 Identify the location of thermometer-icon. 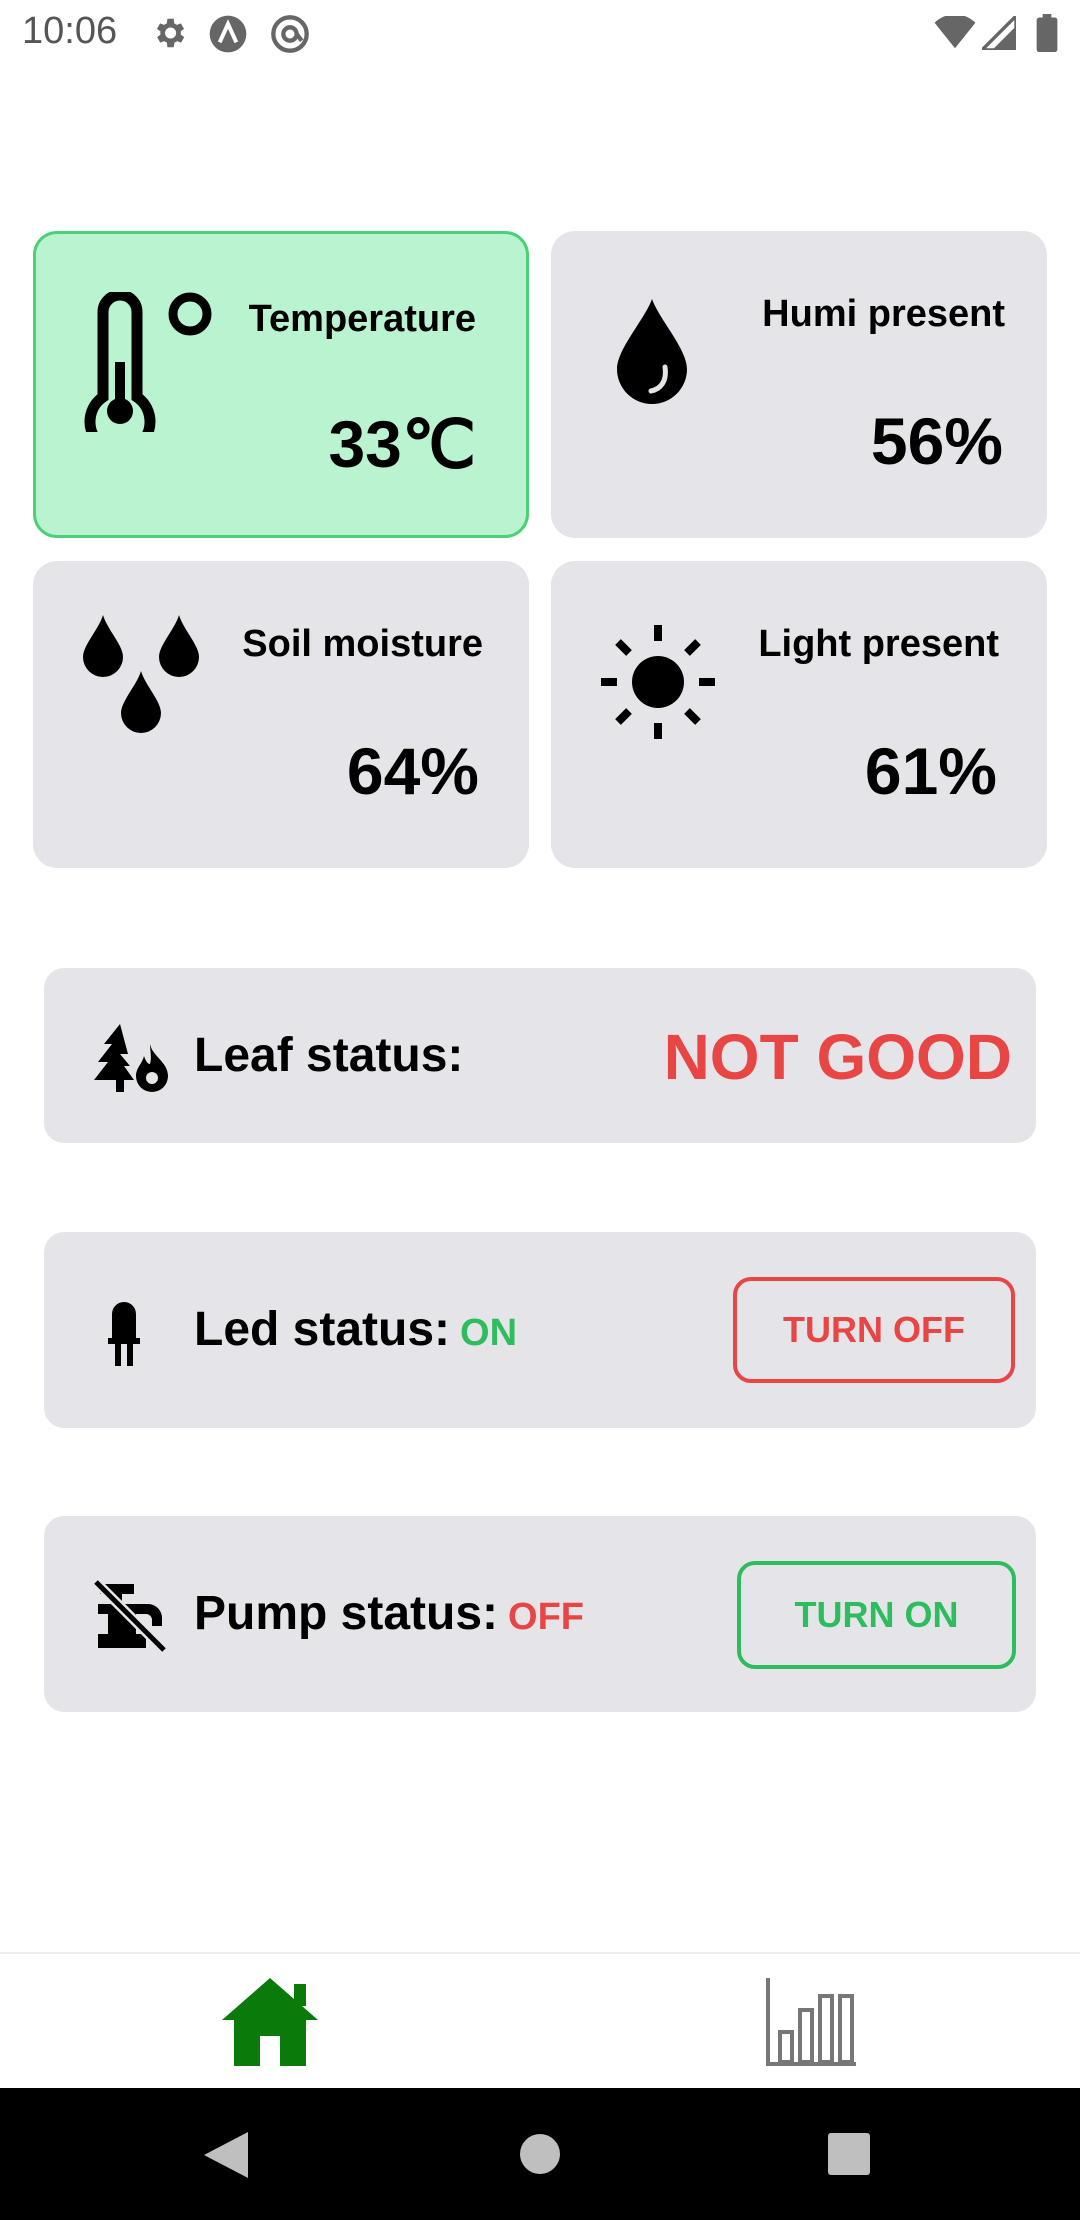
(148, 362).